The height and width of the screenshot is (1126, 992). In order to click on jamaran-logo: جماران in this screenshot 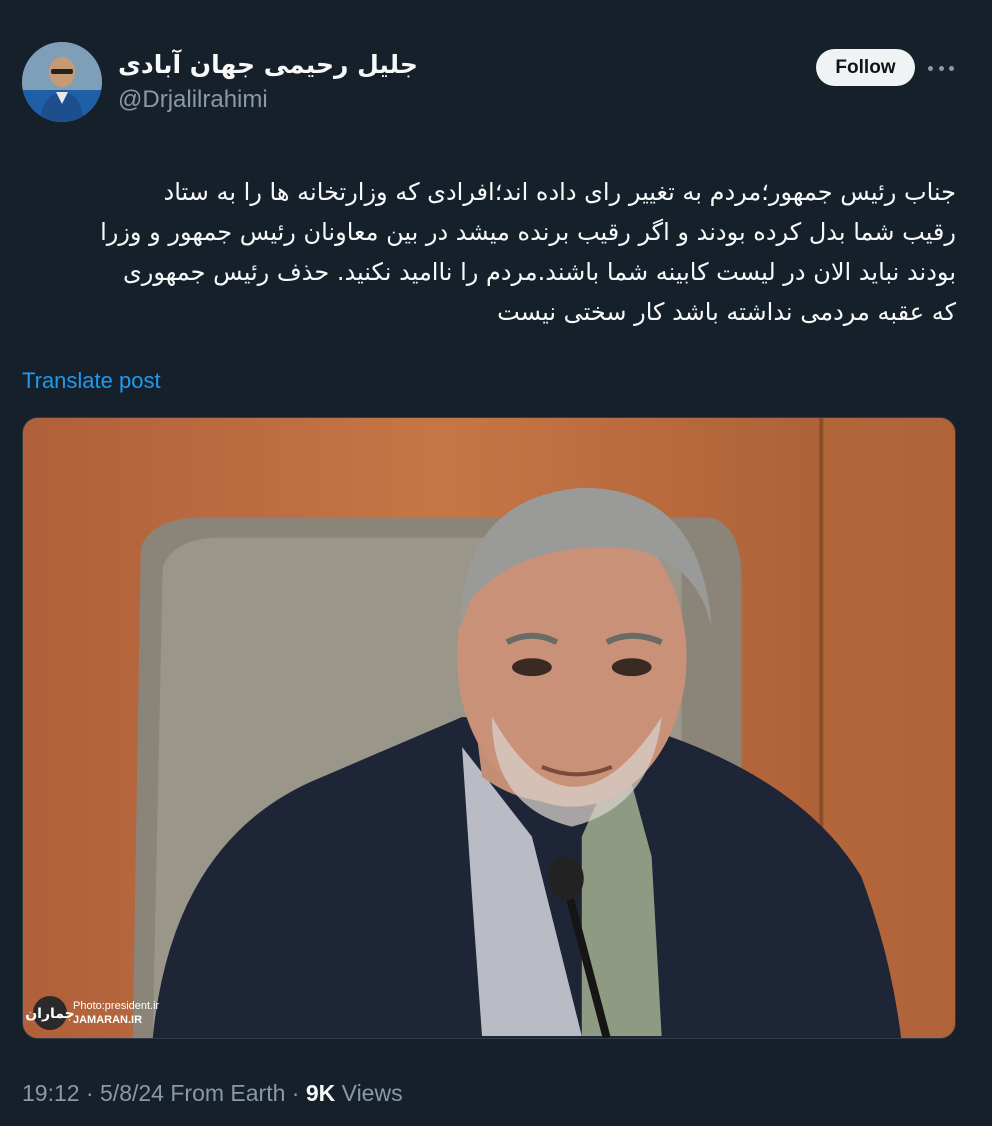, I will do `click(50, 1013)`.